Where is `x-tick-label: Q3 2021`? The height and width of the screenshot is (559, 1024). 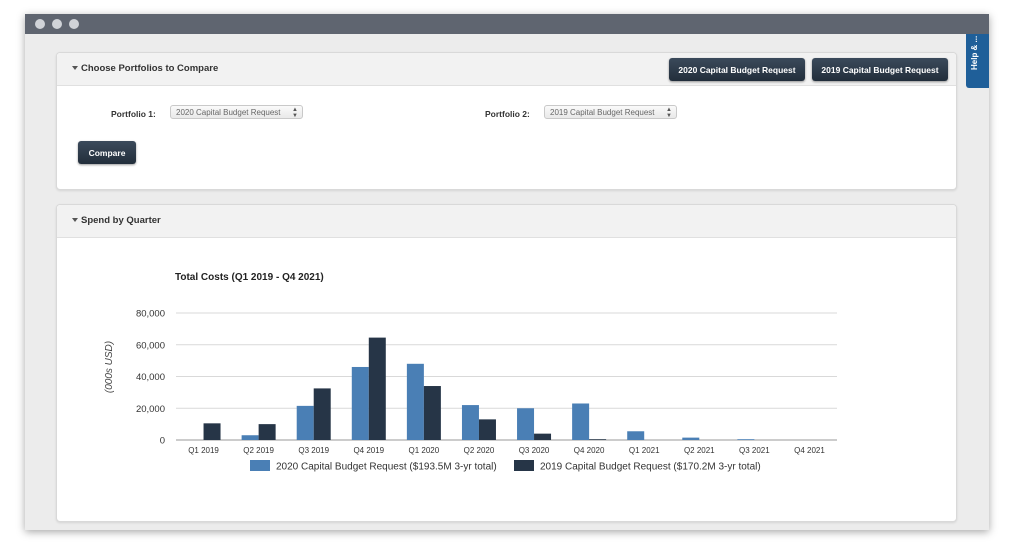
x-tick-label: Q3 2021 is located at coordinates (754, 450).